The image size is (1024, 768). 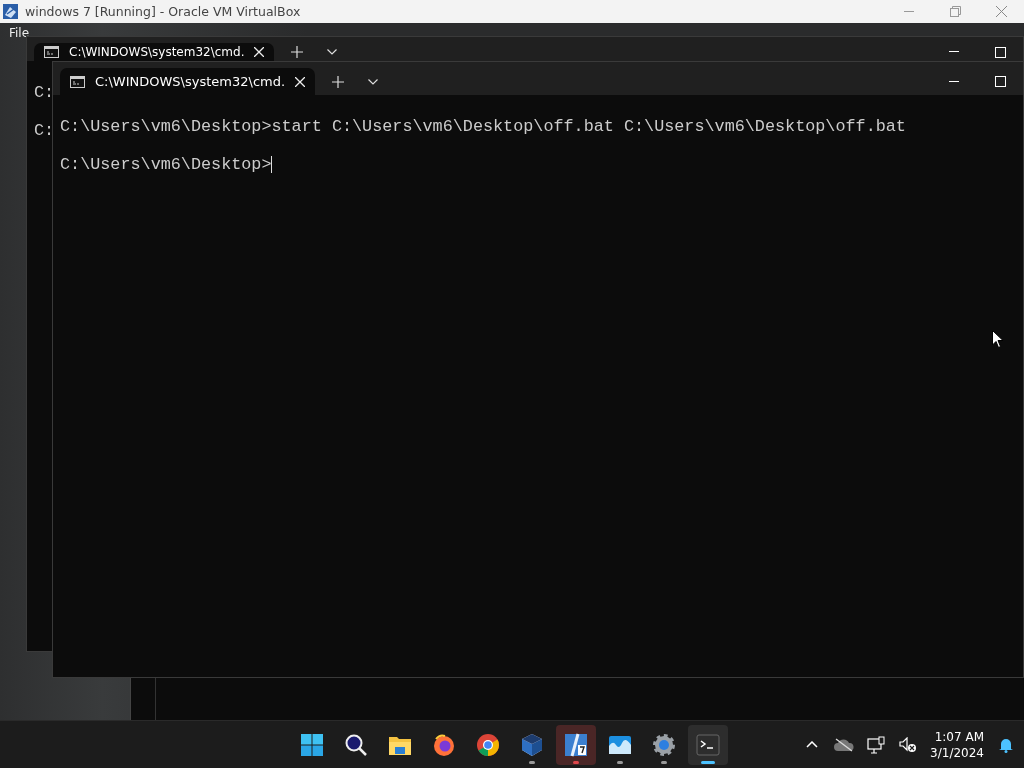 What do you see at coordinates (163, 11) in the screenshot?
I see `window-title: windows 7 [Running] - Oracle VM VirtualBox` at bounding box center [163, 11].